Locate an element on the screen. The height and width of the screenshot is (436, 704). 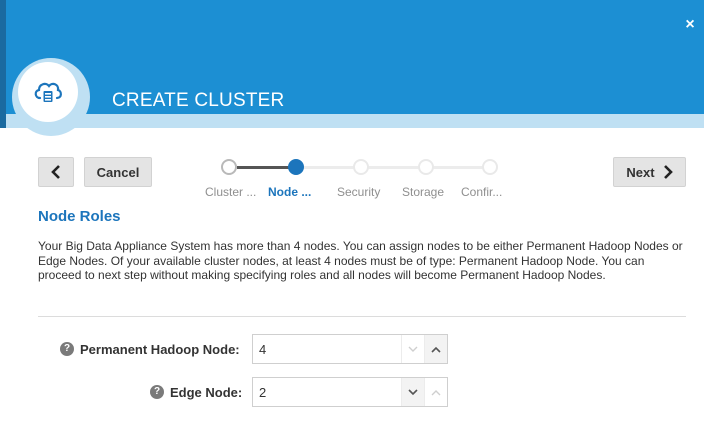
train-label-security: Security is located at coordinates (358, 192).